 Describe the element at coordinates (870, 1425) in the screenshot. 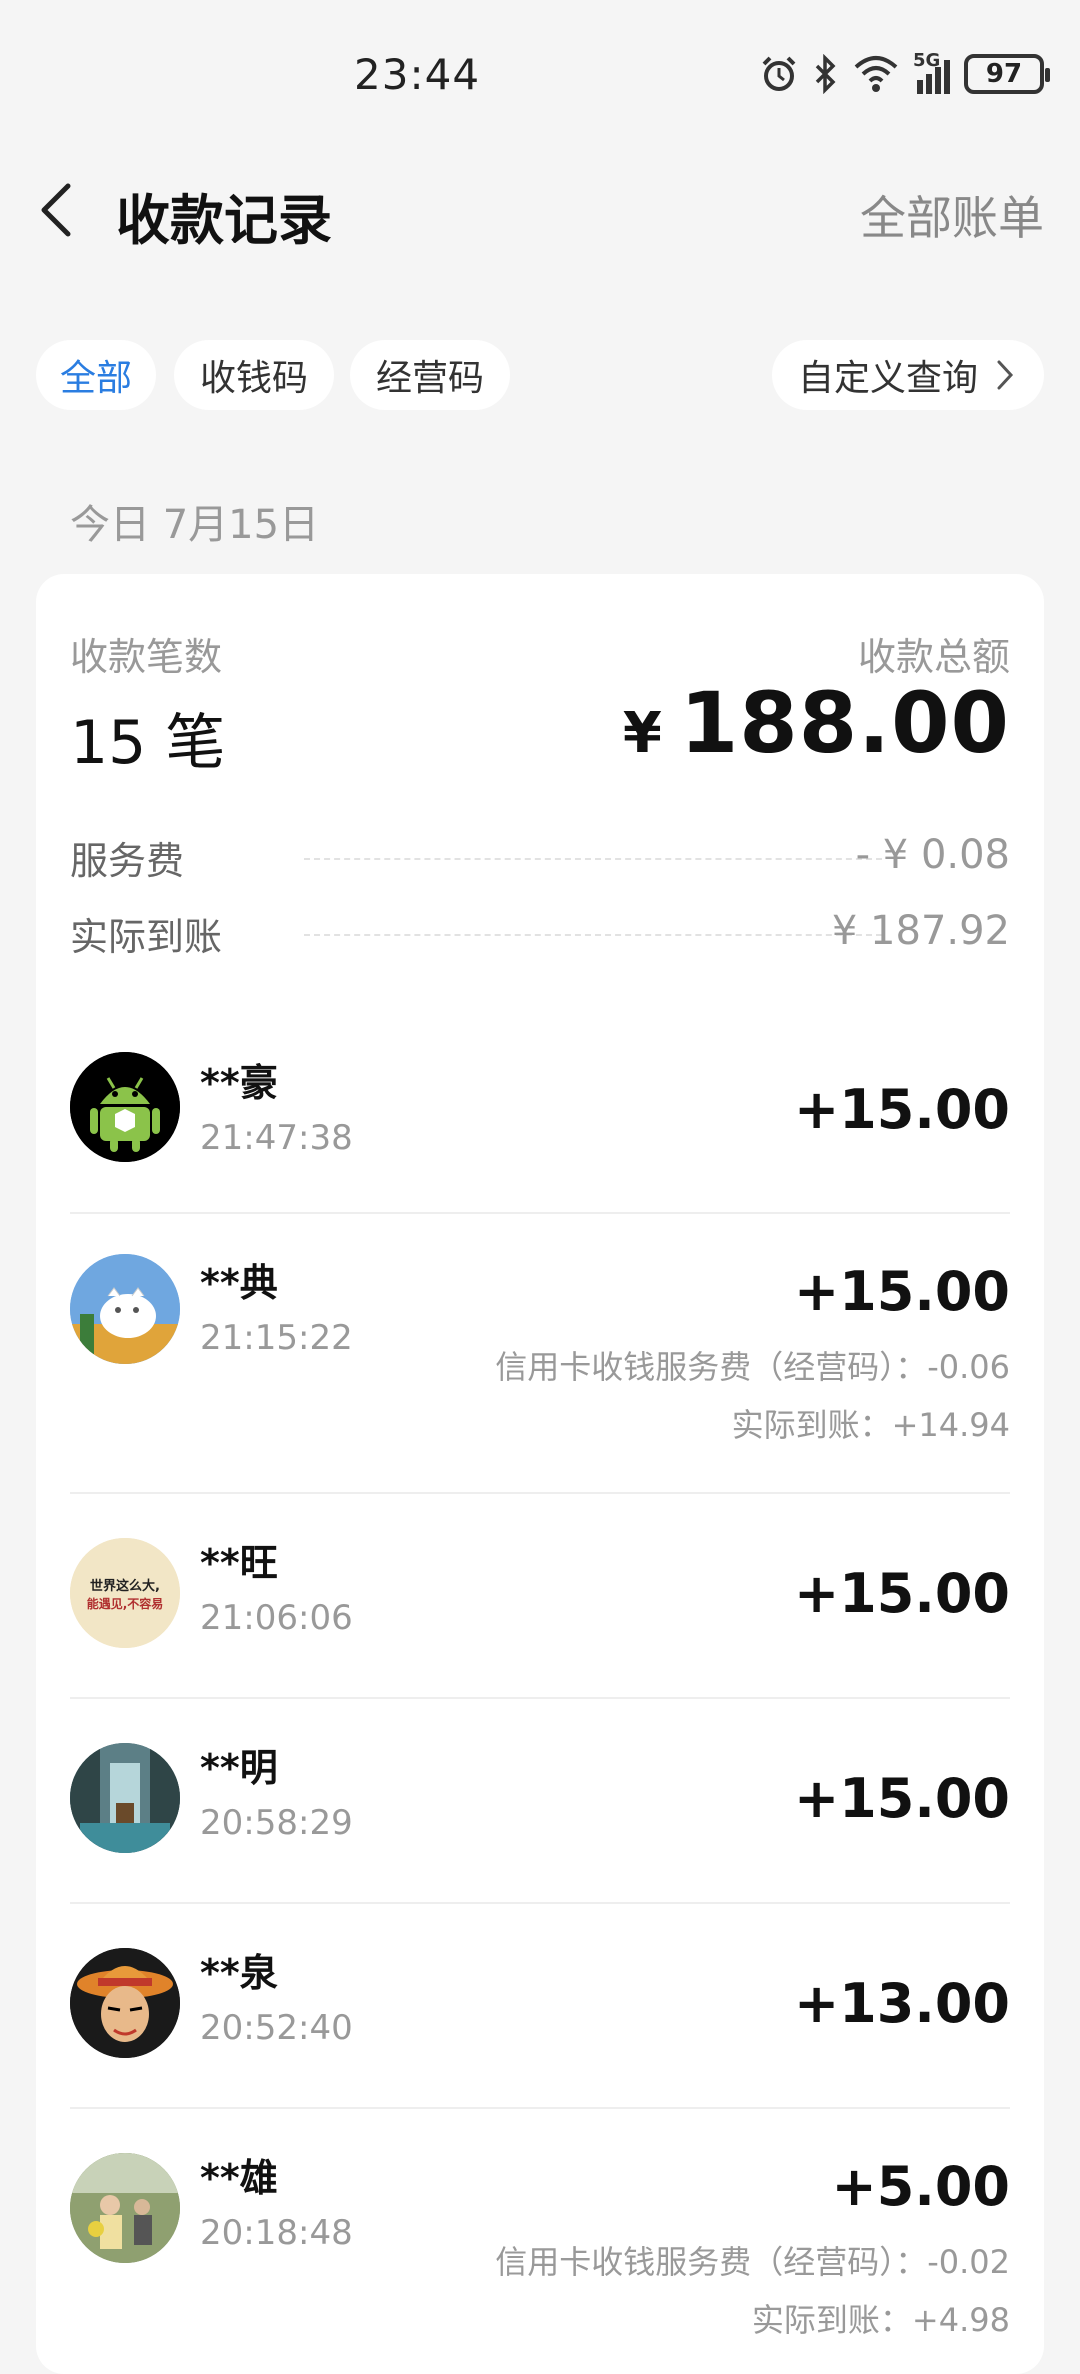

I see `actual-received-note: 实际到账：+14.94` at that location.